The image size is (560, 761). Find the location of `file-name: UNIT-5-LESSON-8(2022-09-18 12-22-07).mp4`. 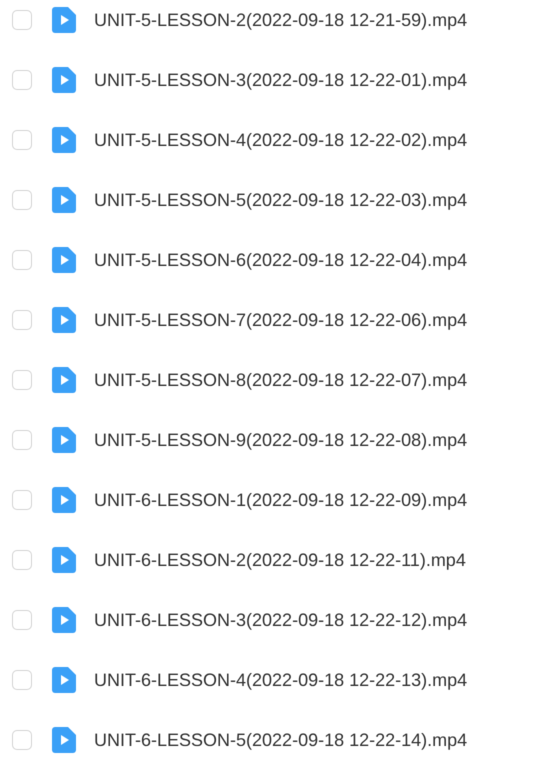

file-name: UNIT-5-LESSON-8(2022-09-18 12-22-07).mp4 is located at coordinates (281, 380).